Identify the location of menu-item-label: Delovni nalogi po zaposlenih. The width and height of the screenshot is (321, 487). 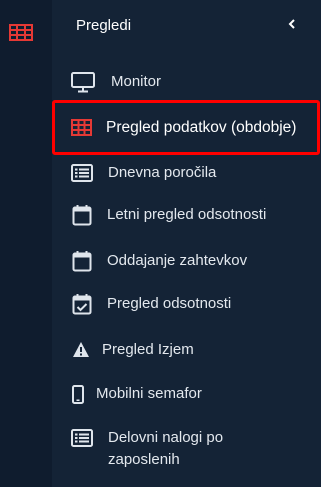
(166, 448).